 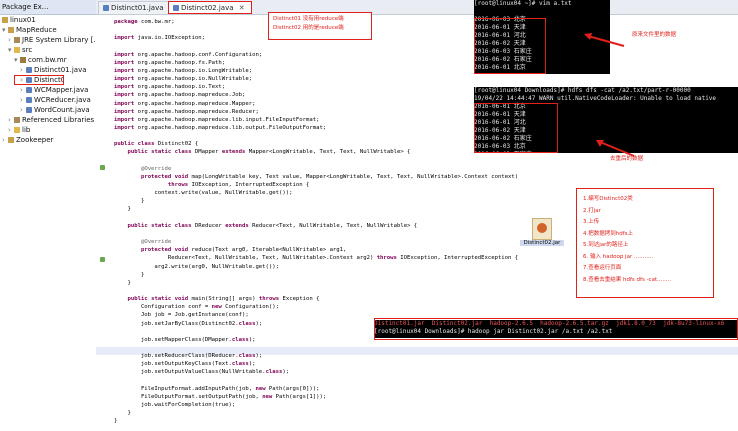 What do you see at coordinates (185, 339) in the screenshot?
I see `code-line: job.setMapperClass(DMapper.class);` at bounding box center [185, 339].